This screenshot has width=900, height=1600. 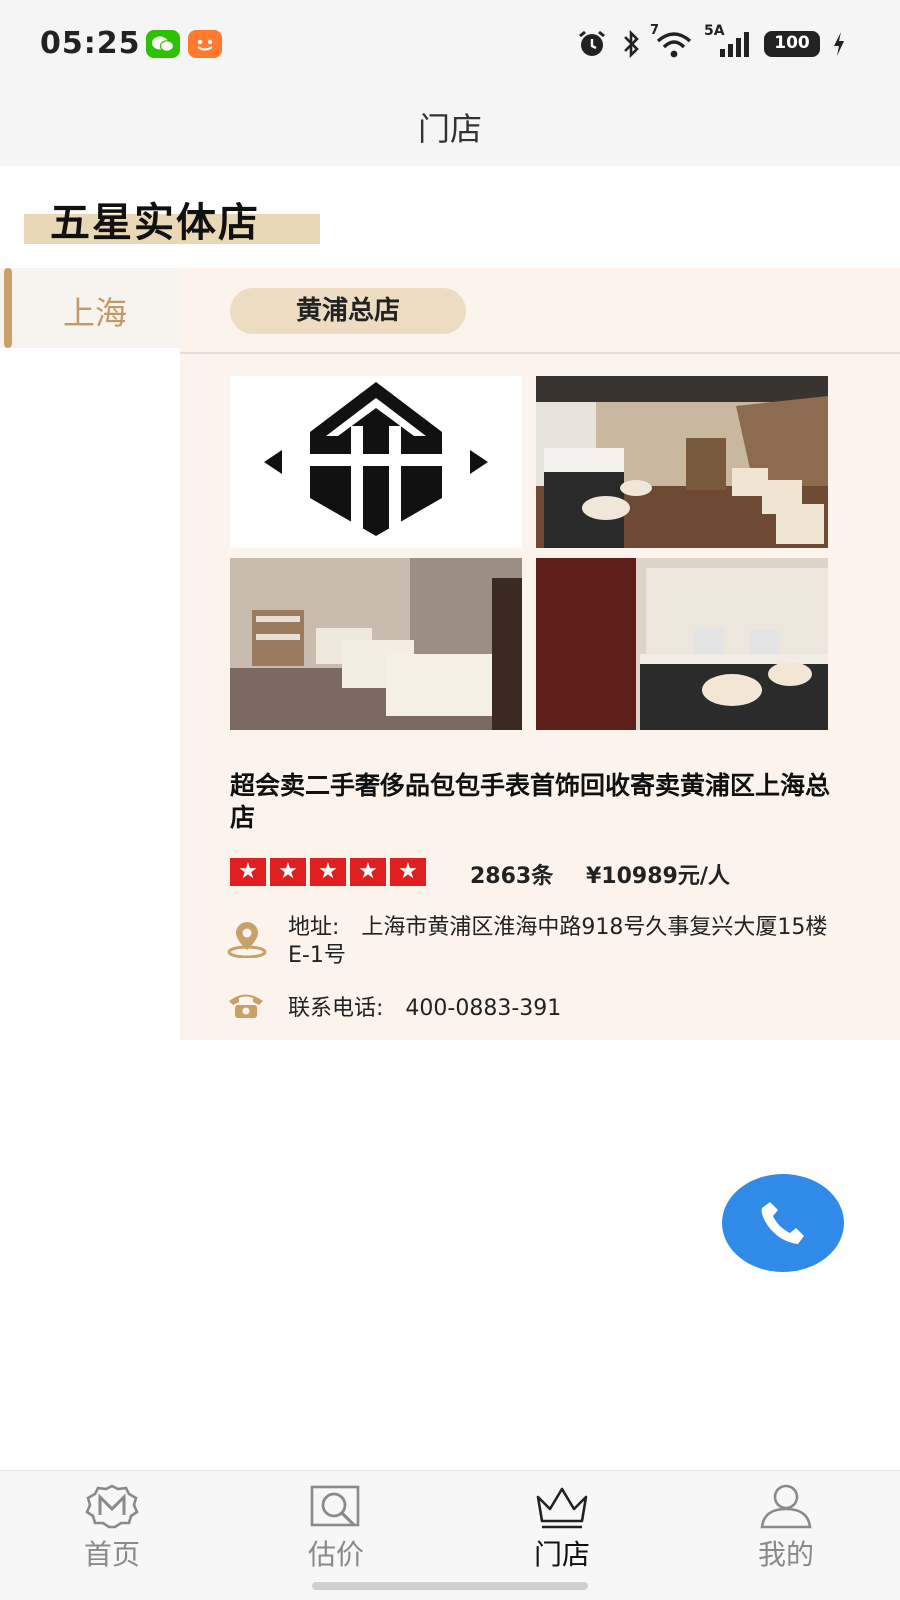 What do you see at coordinates (376, 462) in the screenshot?
I see `brand-logo-image` at bounding box center [376, 462].